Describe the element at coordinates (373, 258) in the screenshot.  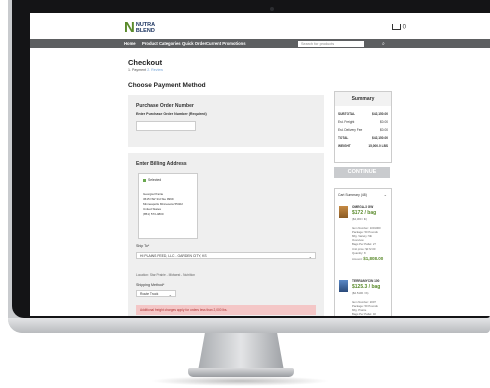
I see `item-amount-value: $1,808.00` at that location.